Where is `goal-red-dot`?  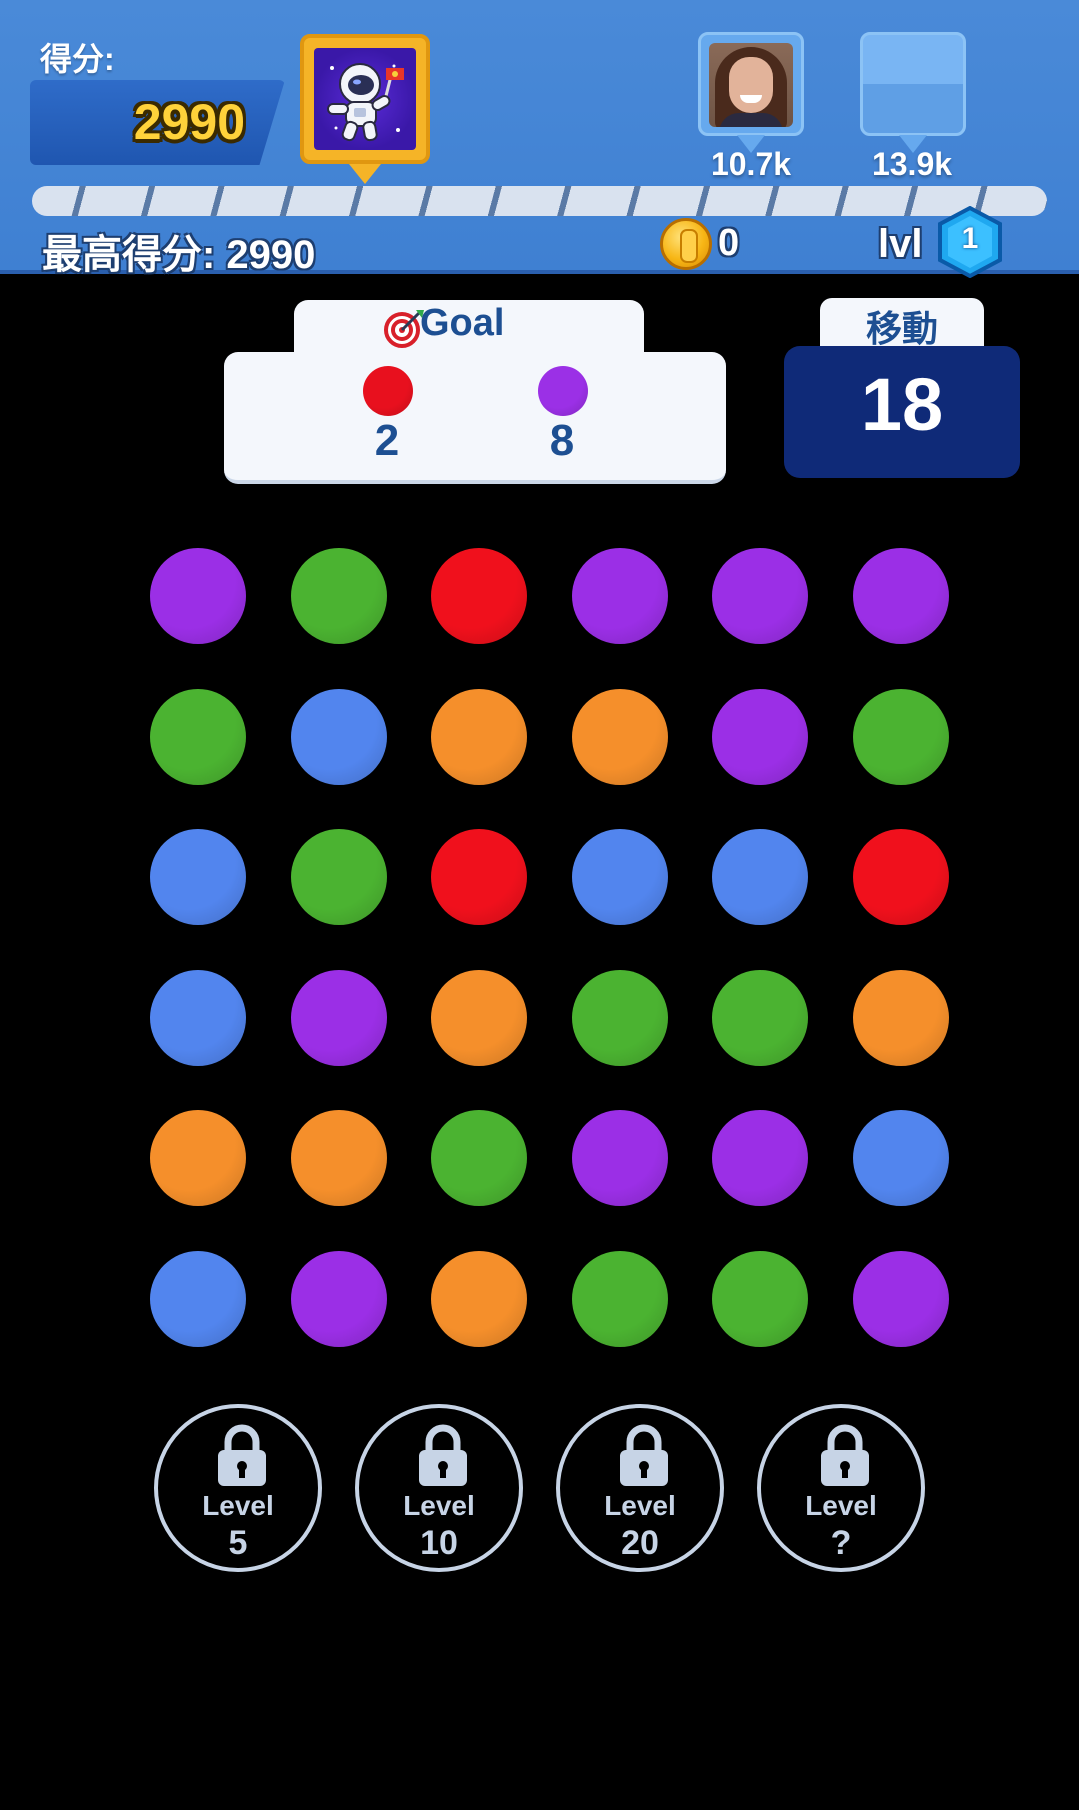
goal-red-dot is located at coordinates (388, 391).